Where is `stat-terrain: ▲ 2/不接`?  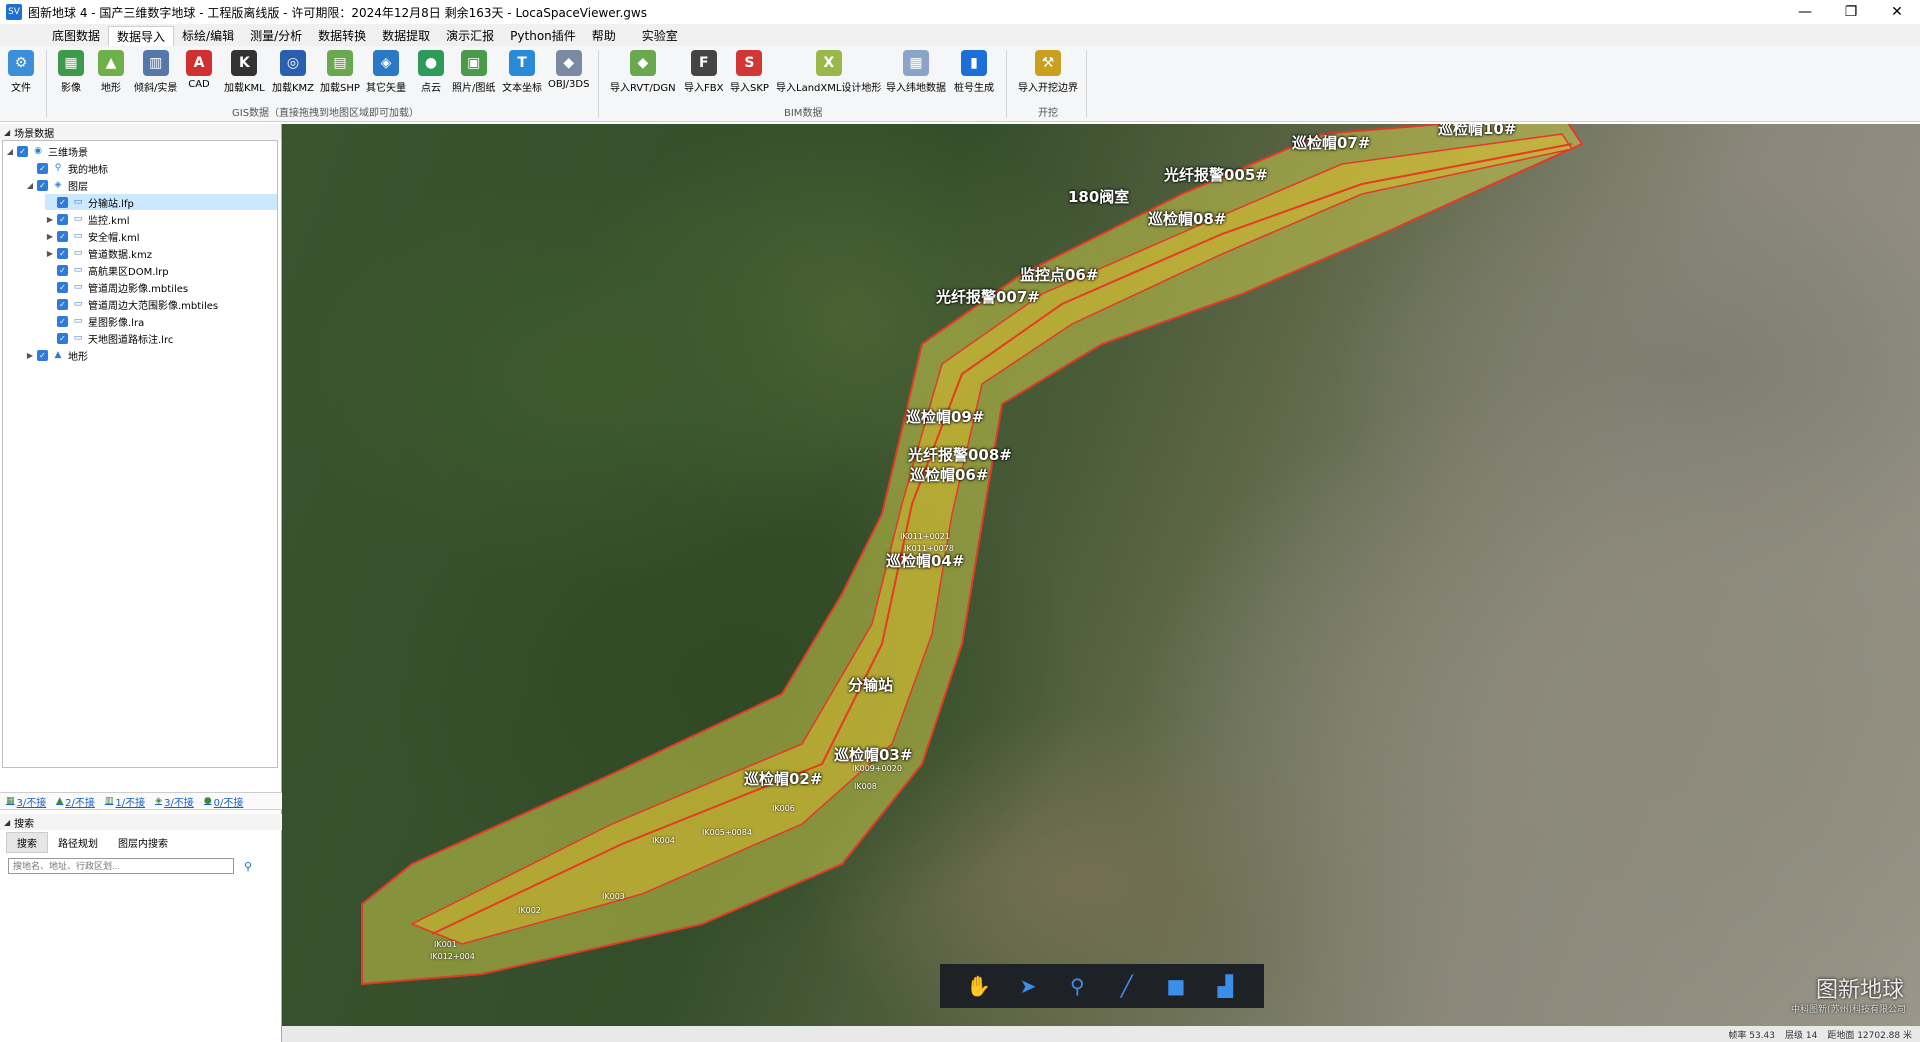 stat-terrain: ▲ 2/不接 is located at coordinates (75, 801).